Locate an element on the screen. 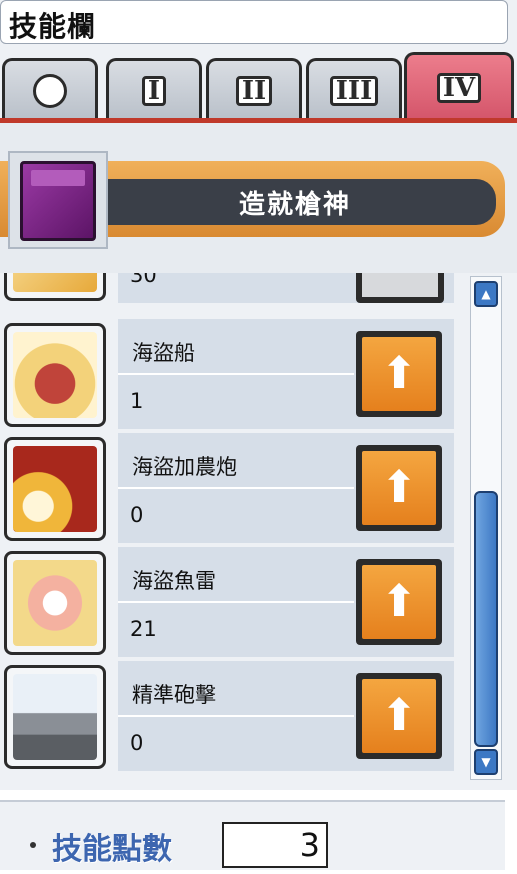  tab-job-3: III is located at coordinates (354, 89).